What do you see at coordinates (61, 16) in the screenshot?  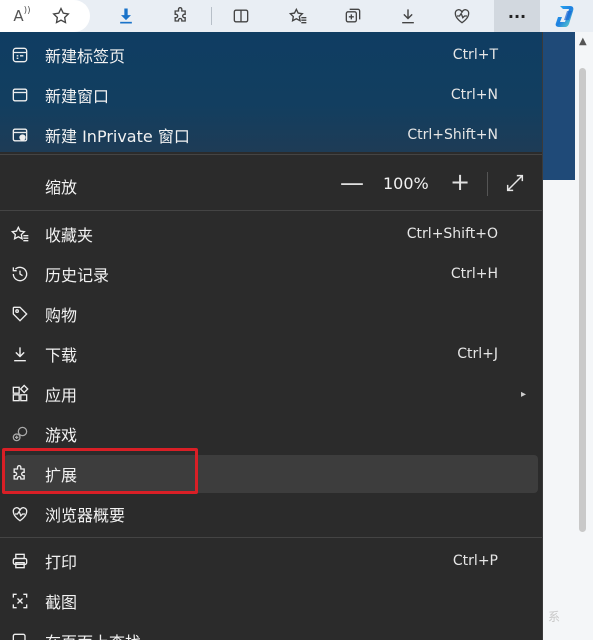 I see `favorite-star-icon` at bounding box center [61, 16].